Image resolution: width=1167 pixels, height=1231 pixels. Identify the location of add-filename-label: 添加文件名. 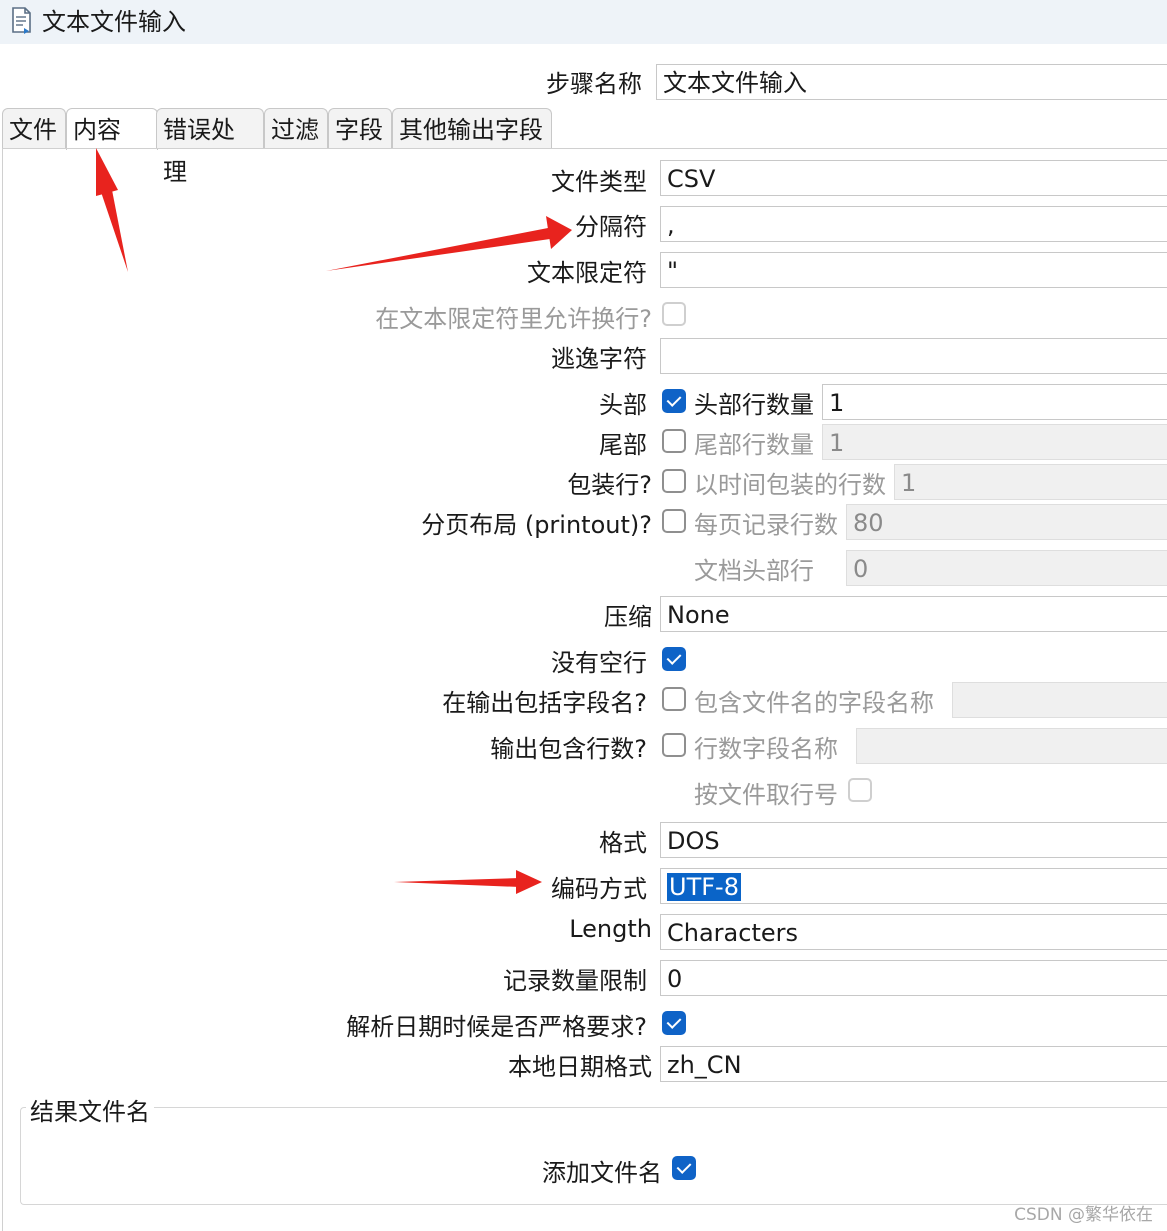
(602, 1173).